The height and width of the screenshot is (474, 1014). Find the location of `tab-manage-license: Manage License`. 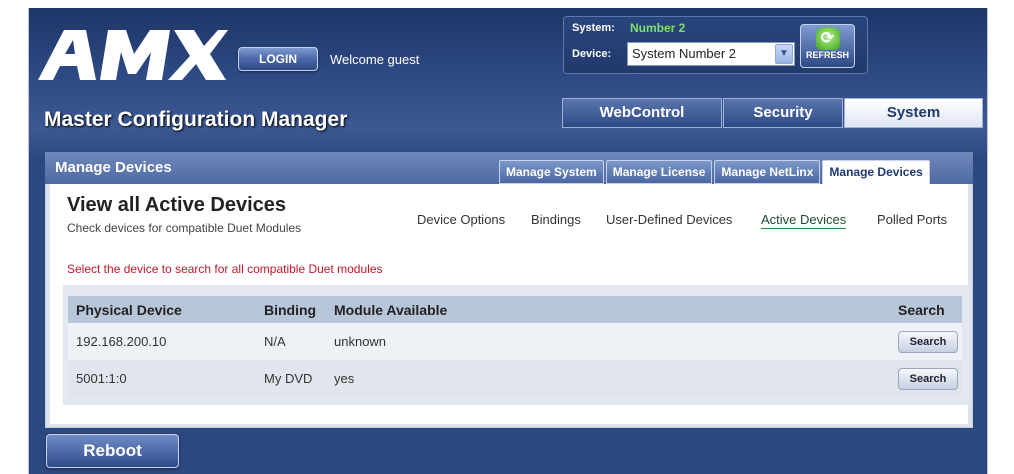

tab-manage-license: Manage License is located at coordinates (659, 172).